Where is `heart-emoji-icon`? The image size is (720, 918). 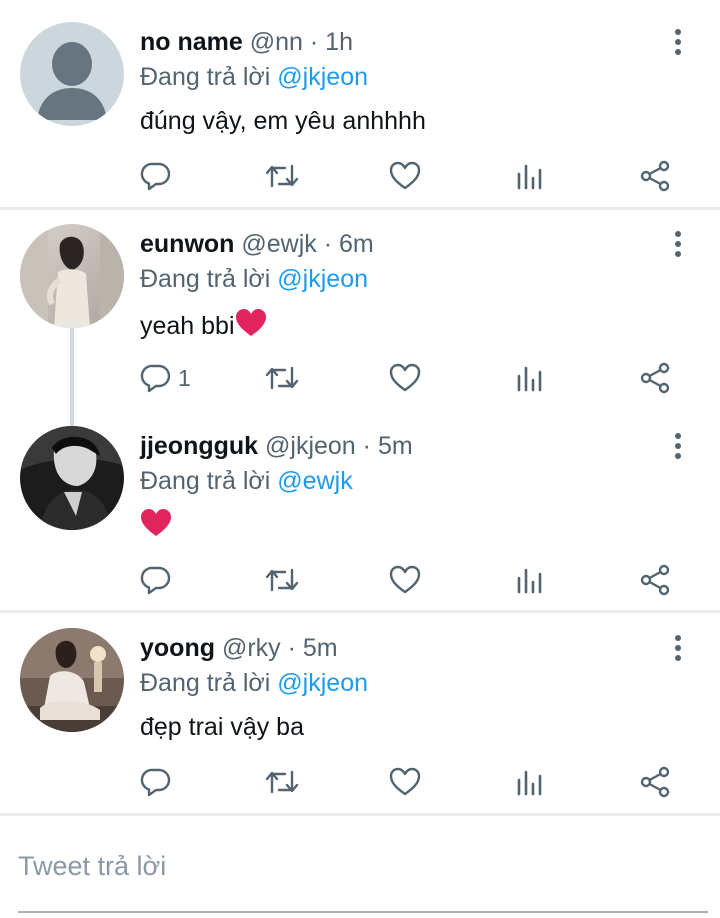
heart-emoji-icon is located at coordinates (251, 326).